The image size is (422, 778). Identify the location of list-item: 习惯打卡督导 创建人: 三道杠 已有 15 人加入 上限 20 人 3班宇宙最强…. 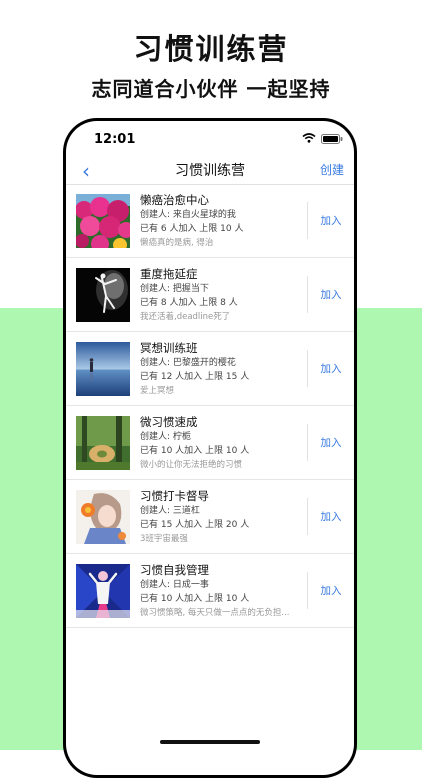
(210, 517).